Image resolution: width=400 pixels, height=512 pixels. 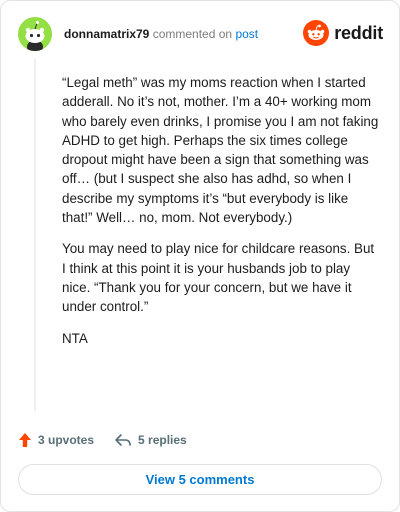 What do you see at coordinates (102, 440) in the screenshot?
I see `comment-actions: 3 upvotes 5 replies` at bounding box center [102, 440].